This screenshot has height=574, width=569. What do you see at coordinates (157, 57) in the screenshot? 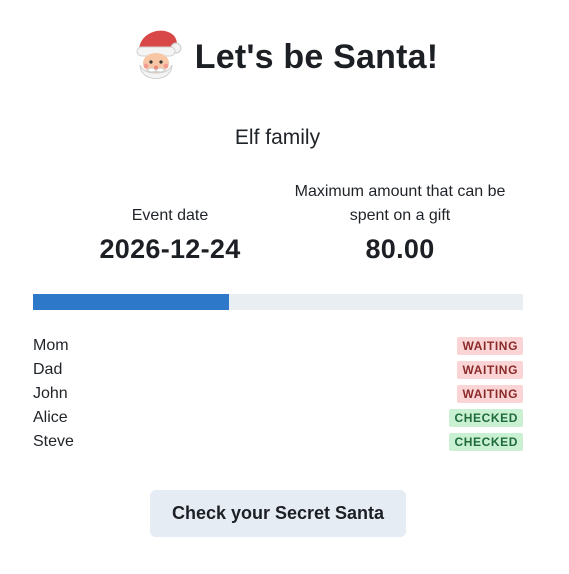
I see `santa-face-icon` at bounding box center [157, 57].